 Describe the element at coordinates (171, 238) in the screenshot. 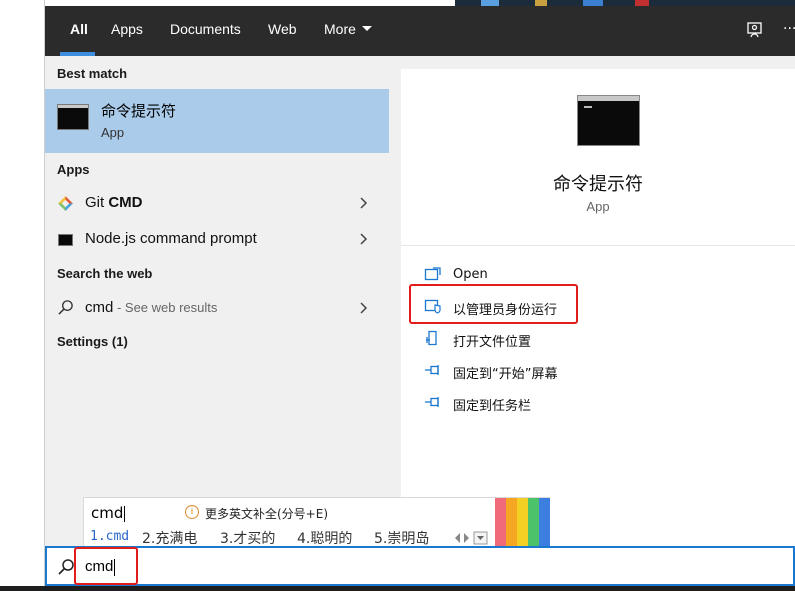

I see `nodejs-prompt-label: Node.js command prompt` at that location.